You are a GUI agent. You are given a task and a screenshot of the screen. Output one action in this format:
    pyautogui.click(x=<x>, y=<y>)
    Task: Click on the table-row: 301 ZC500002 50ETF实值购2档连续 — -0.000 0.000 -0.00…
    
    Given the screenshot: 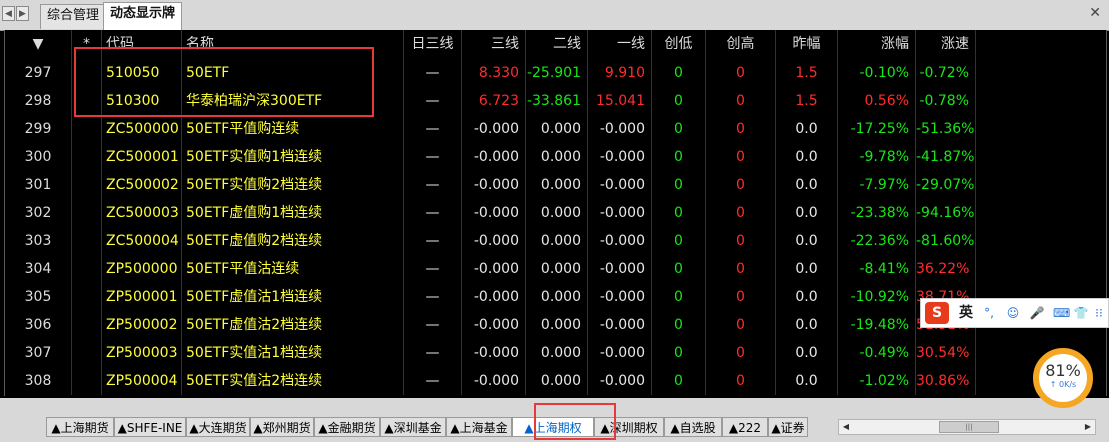 What is the action you would take?
    pyautogui.click(x=555, y=185)
    